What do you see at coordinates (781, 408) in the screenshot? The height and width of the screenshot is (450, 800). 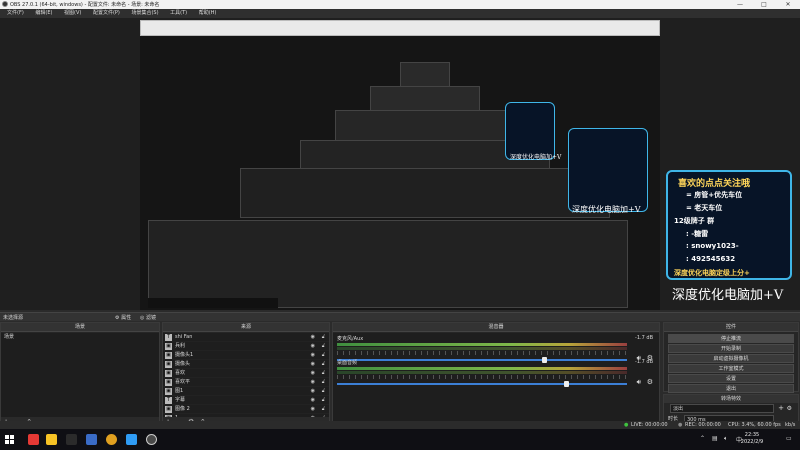 I see `add-transition-button: +` at bounding box center [781, 408].